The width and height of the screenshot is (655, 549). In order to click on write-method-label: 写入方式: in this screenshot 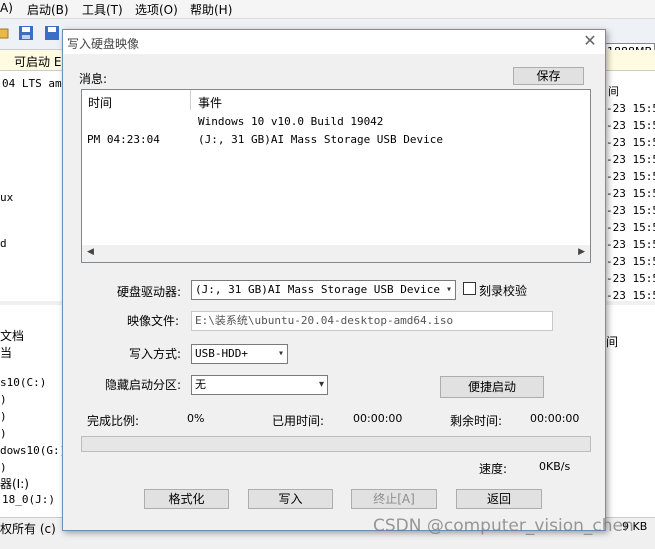, I will do `click(155, 354)`.